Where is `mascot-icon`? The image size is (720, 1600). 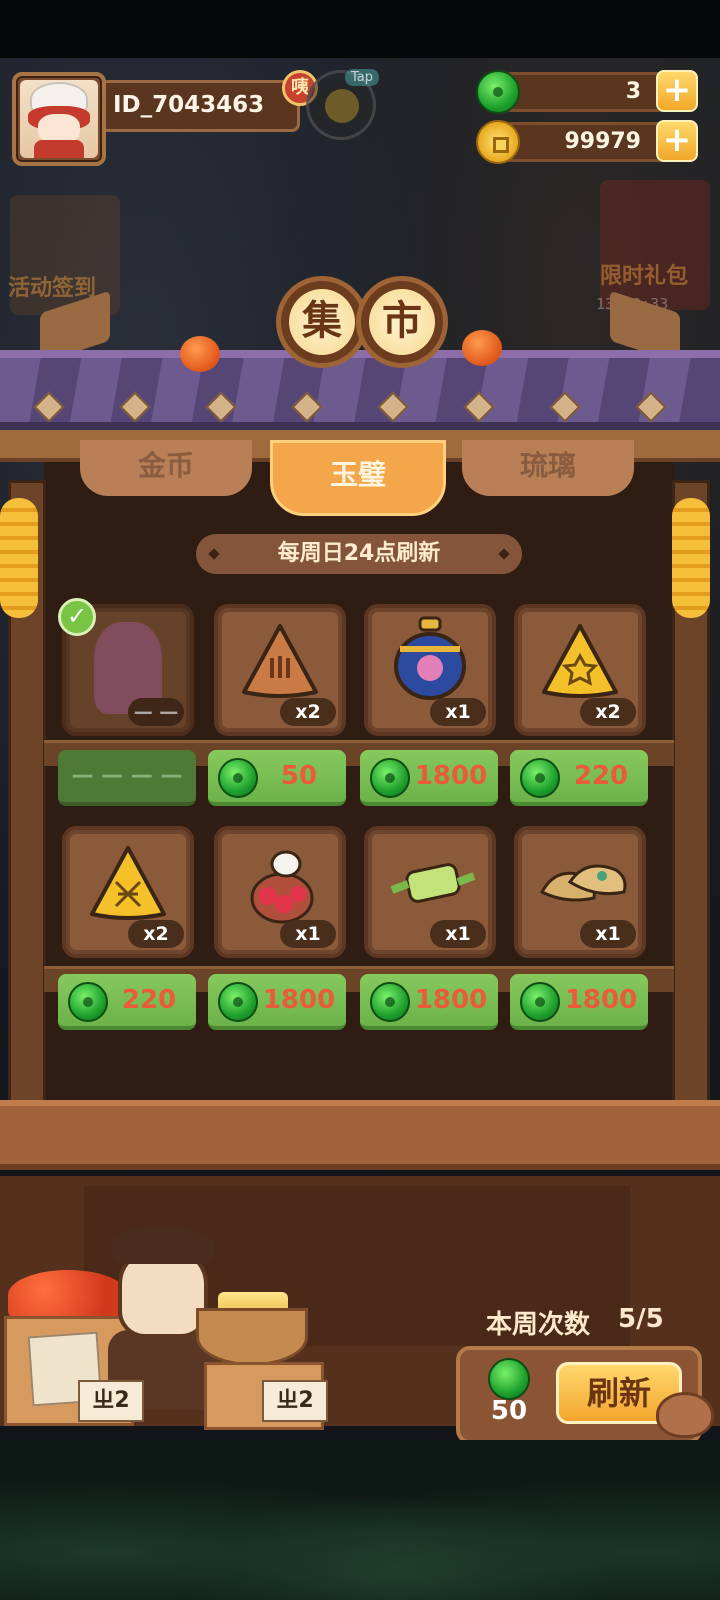
mascot-icon is located at coordinates (685, 1415).